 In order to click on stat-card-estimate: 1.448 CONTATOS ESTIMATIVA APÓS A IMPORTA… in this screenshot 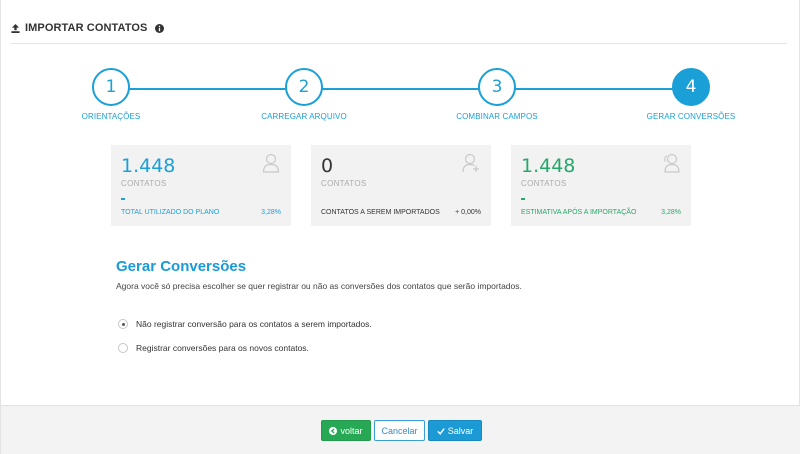, I will do `click(601, 185)`.